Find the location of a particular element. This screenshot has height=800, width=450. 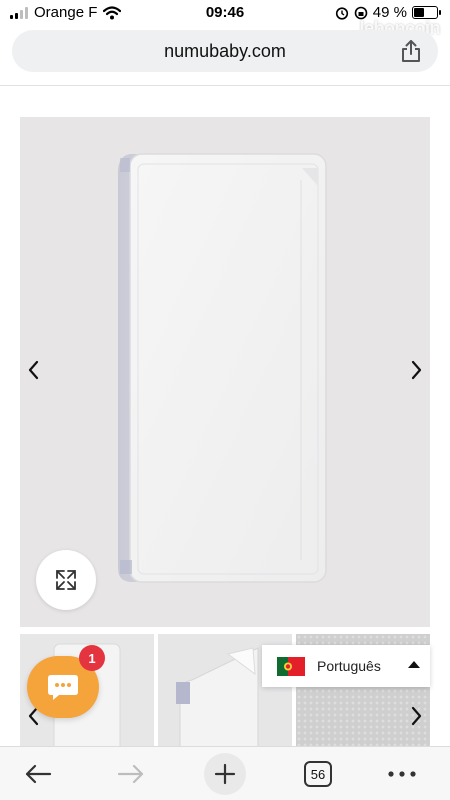

share-icon is located at coordinates (411, 51).